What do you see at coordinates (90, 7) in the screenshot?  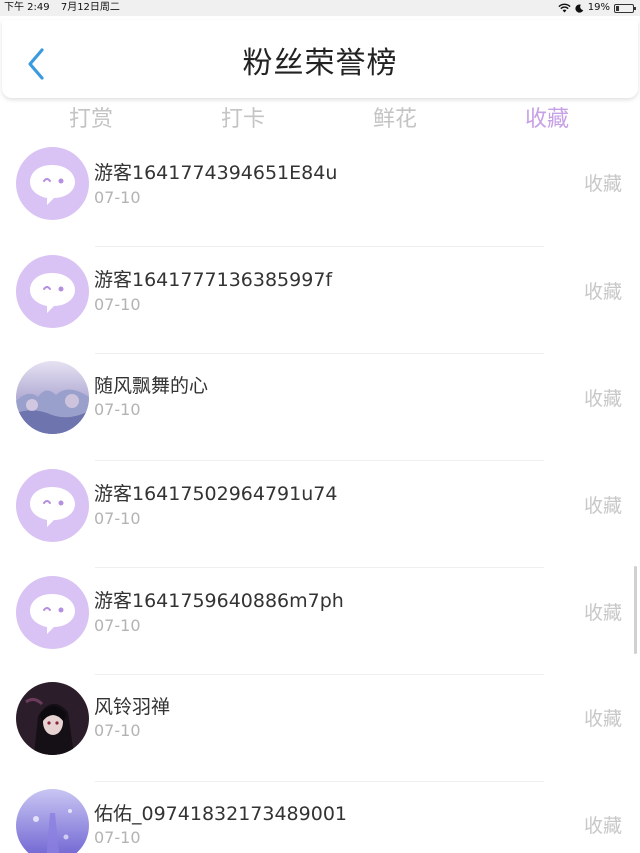 I see `status-date: 7月12日周二` at bounding box center [90, 7].